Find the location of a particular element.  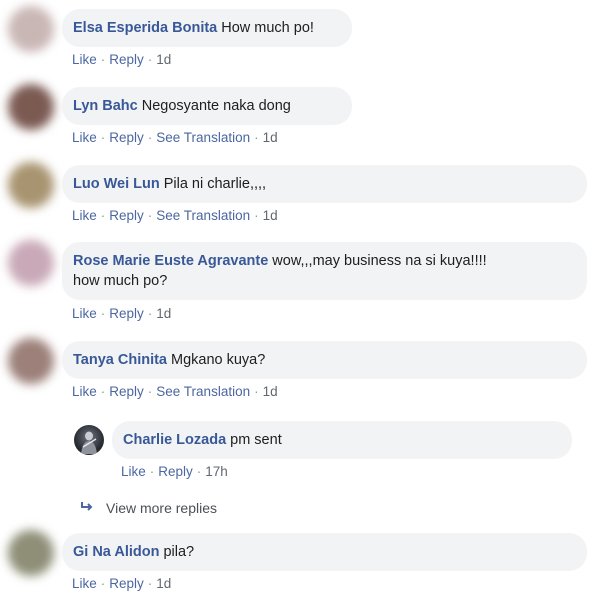

reply-arrow-icon is located at coordinates (88, 508).